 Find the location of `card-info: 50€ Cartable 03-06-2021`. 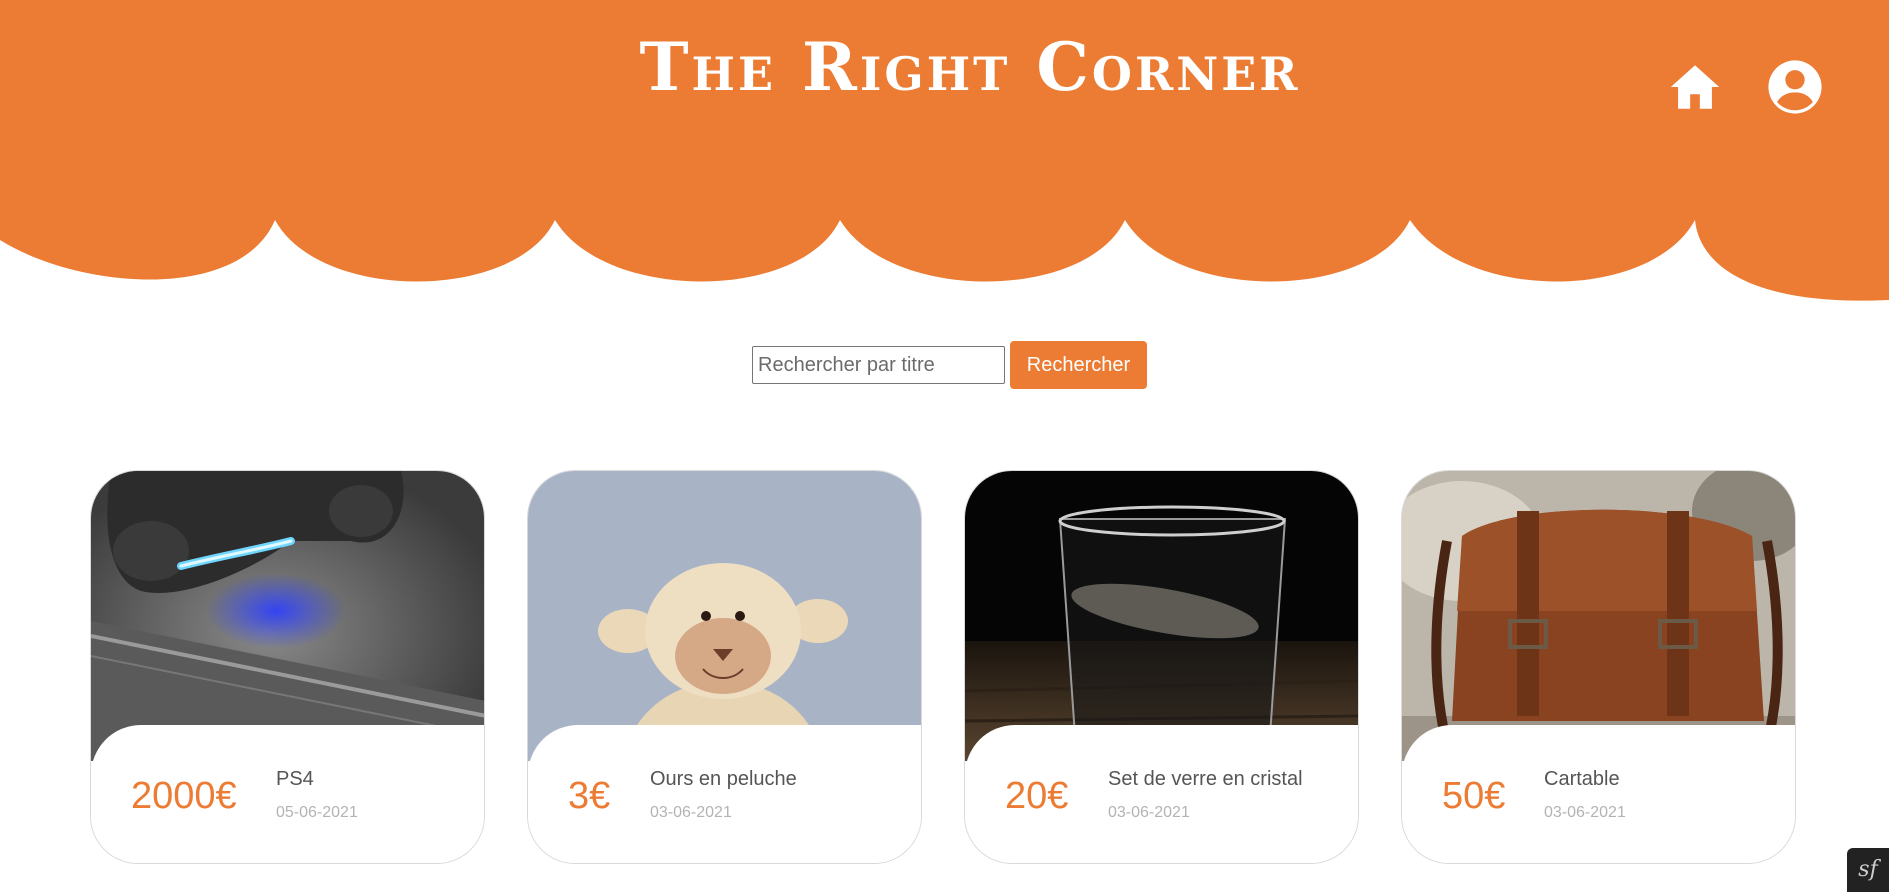

card-info: 50€ Cartable 03-06-2021 is located at coordinates (1598, 794).